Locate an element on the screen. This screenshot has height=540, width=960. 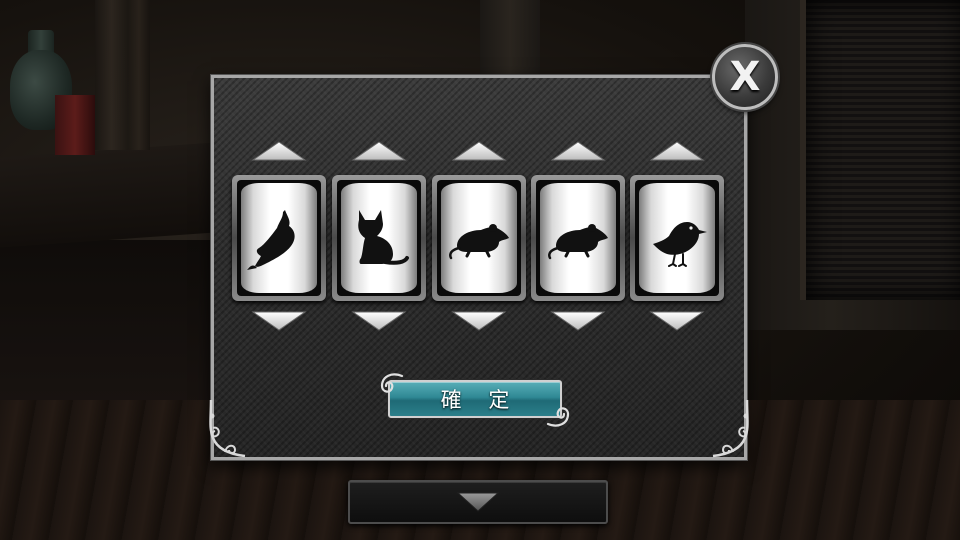
chevron-down-icon is located at coordinates (478, 502).